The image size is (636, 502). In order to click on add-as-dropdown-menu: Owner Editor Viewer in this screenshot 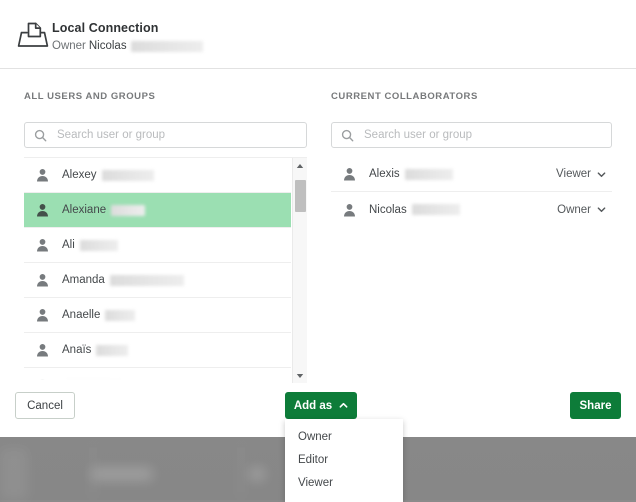, I will do `click(344, 460)`.